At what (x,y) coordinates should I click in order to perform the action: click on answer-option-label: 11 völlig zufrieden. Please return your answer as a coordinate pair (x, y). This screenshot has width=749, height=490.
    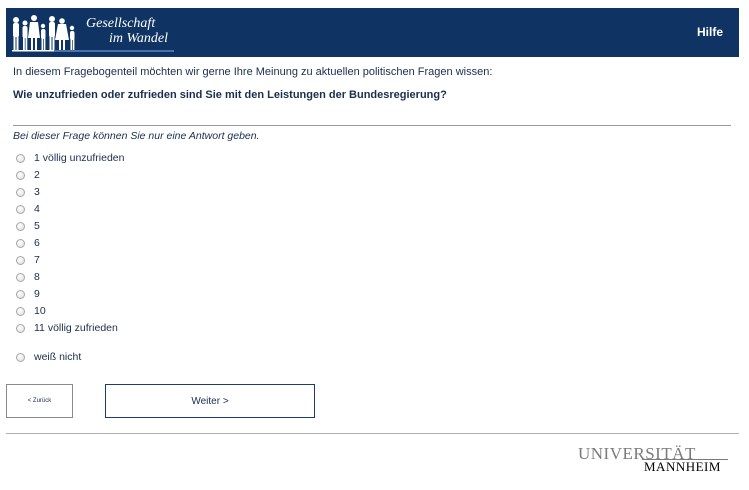
    Looking at the image, I should click on (76, 328).